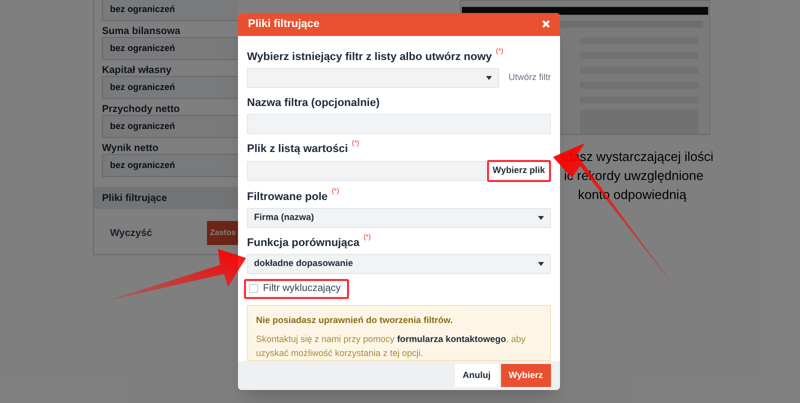  What do you see at coordinates (287, 197) in the screenshot?
I see `field-label: Filtrowane pole` at bounding box center [287, 197].